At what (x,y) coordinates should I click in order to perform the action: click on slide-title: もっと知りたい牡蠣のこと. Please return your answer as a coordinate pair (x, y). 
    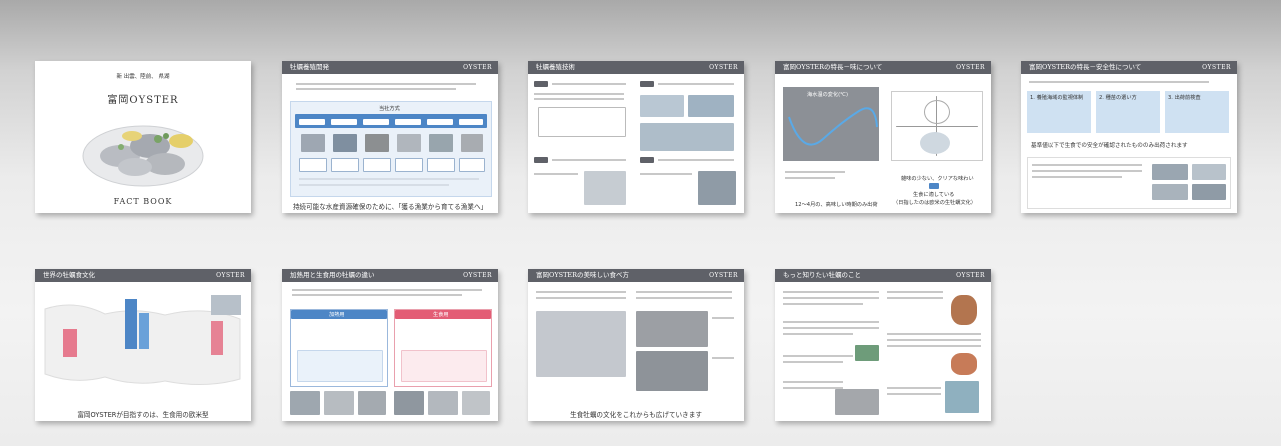
    Looking at the image, I should click on (822, 275).